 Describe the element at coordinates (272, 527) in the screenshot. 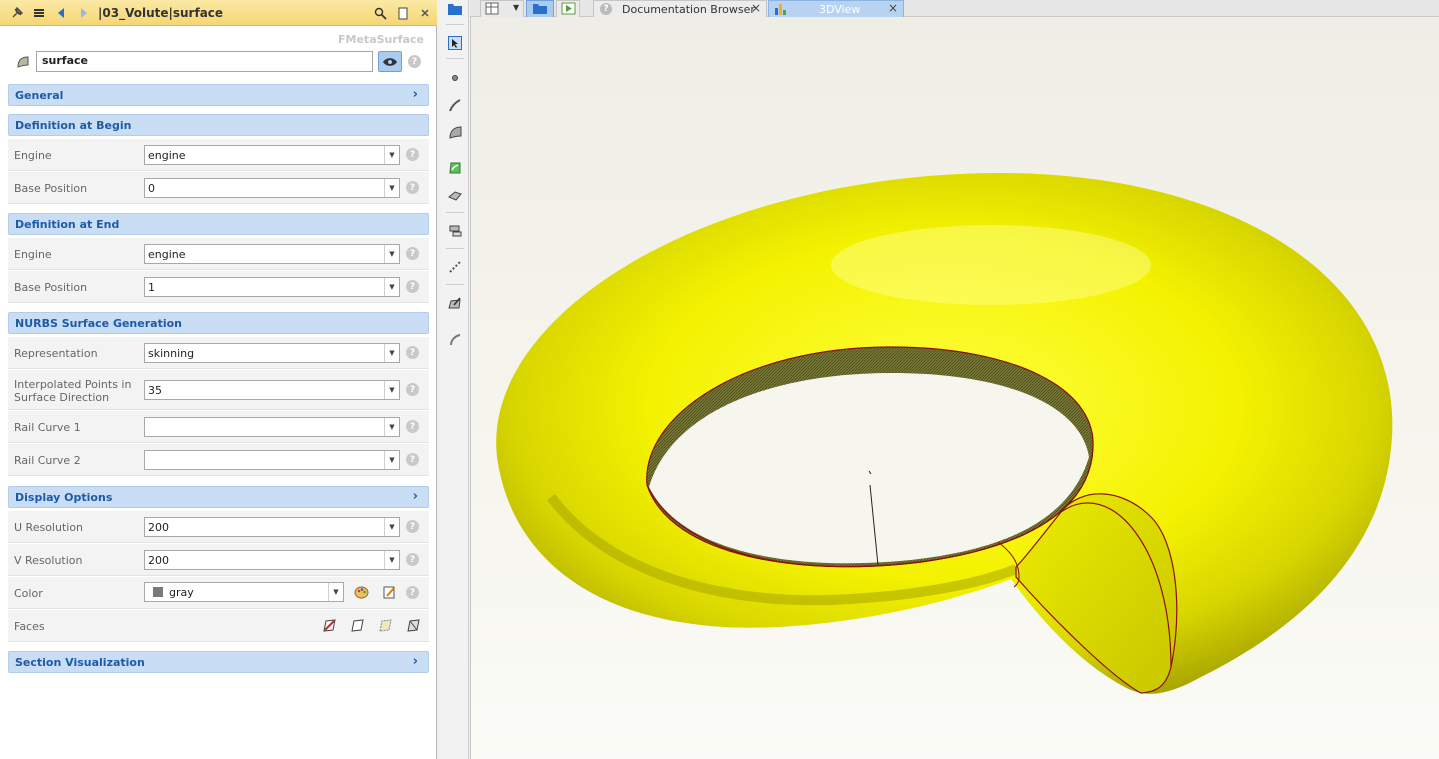

I see `u-resolution-select: 200 ▼` at that location.